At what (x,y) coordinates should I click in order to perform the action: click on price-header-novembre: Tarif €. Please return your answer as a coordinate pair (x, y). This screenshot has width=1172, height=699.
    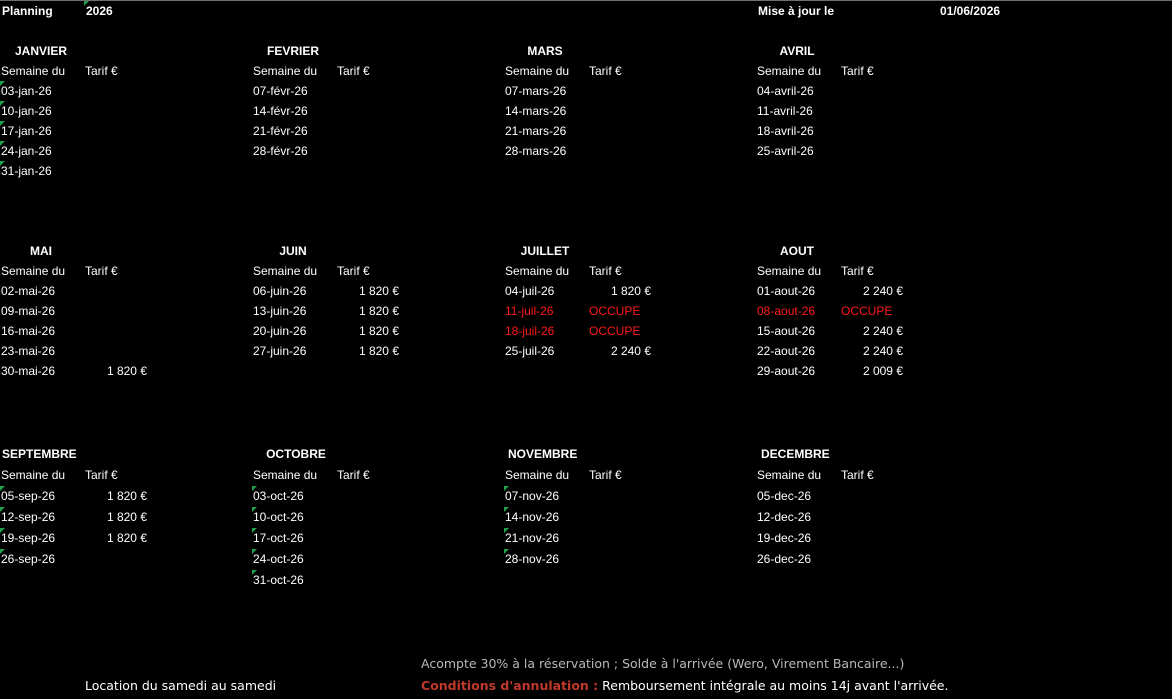
    Looking at the image, I should click on (605, 475).